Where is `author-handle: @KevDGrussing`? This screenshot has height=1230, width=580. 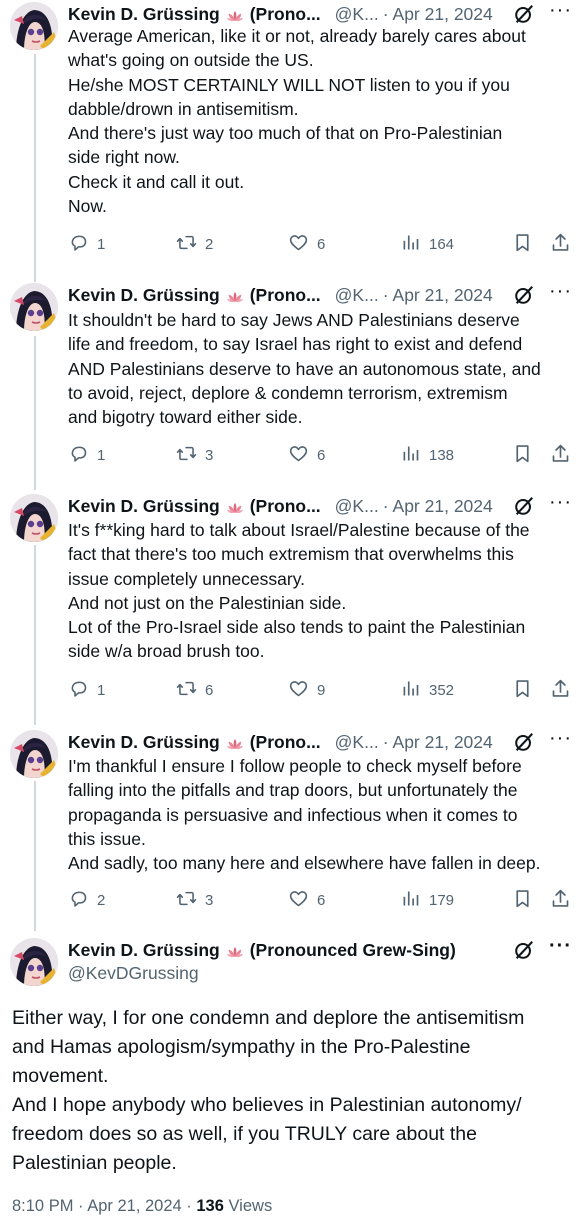
author-handle: @KevDGrussing is located at coordinates (320, 973).